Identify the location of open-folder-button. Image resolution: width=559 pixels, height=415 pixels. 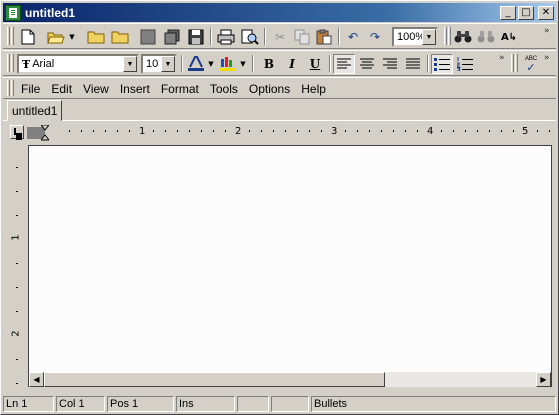
(96, 37).